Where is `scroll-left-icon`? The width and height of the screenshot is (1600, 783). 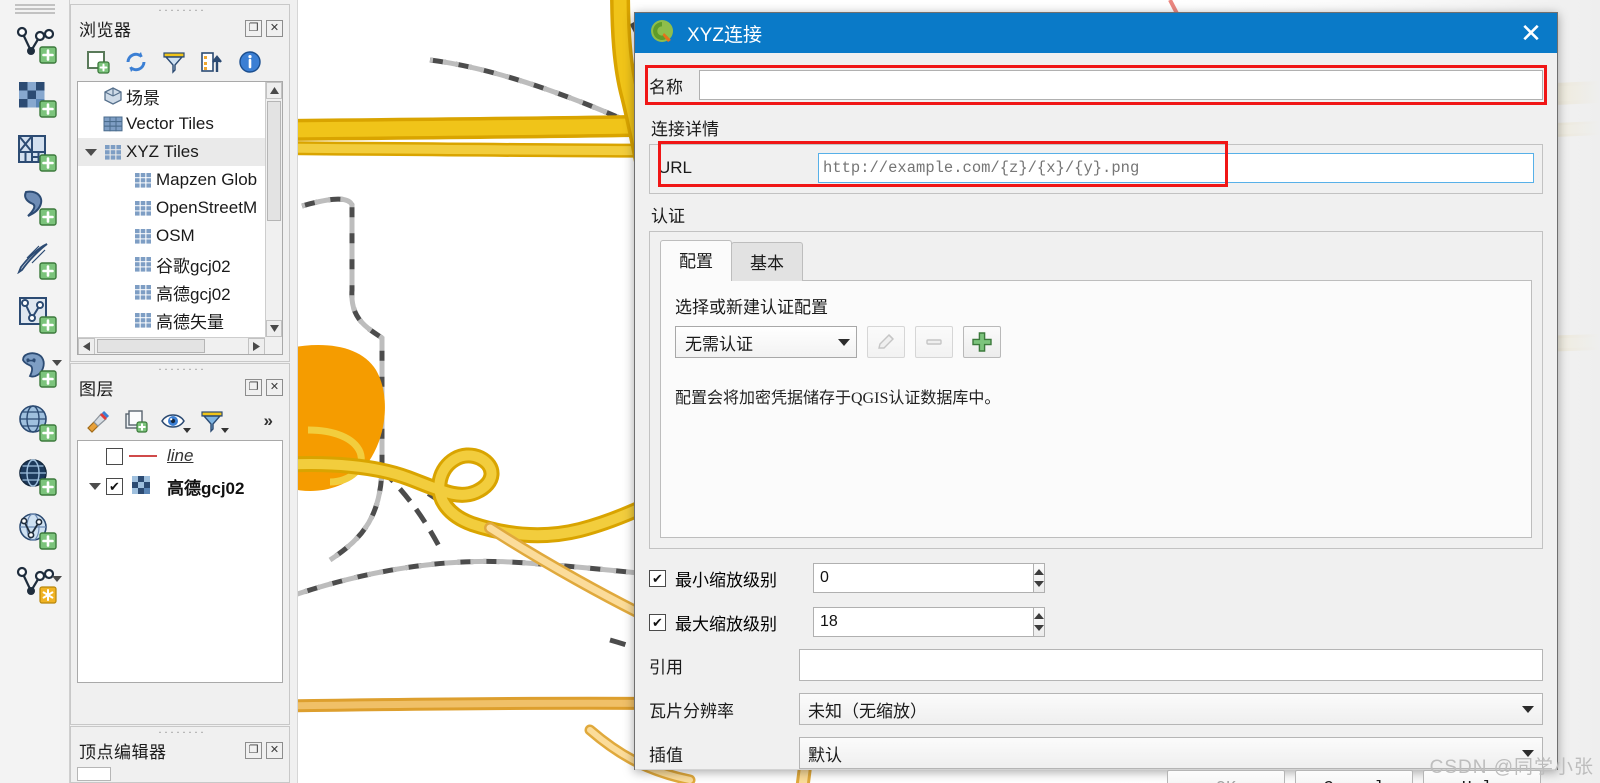 scroll-left-icon is located at coordinates (86, 346).